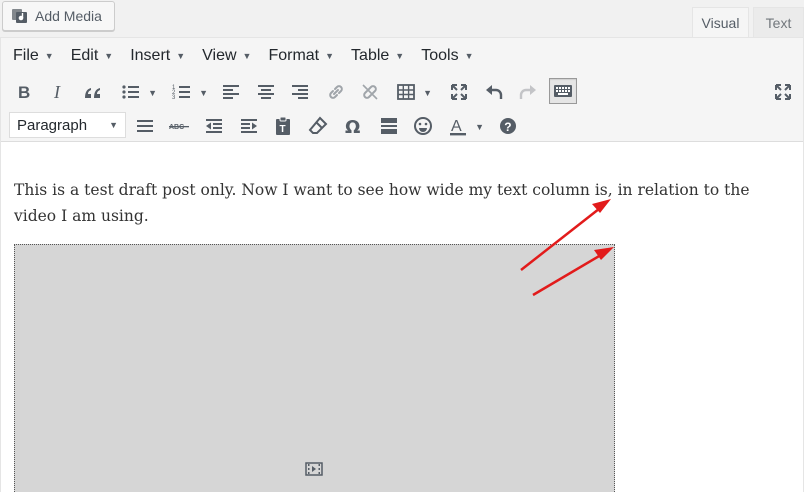 Image resolution: width=804 pixels, height=492 pixels. I want to click on toolbar-toggle-button, so click(563, 91).